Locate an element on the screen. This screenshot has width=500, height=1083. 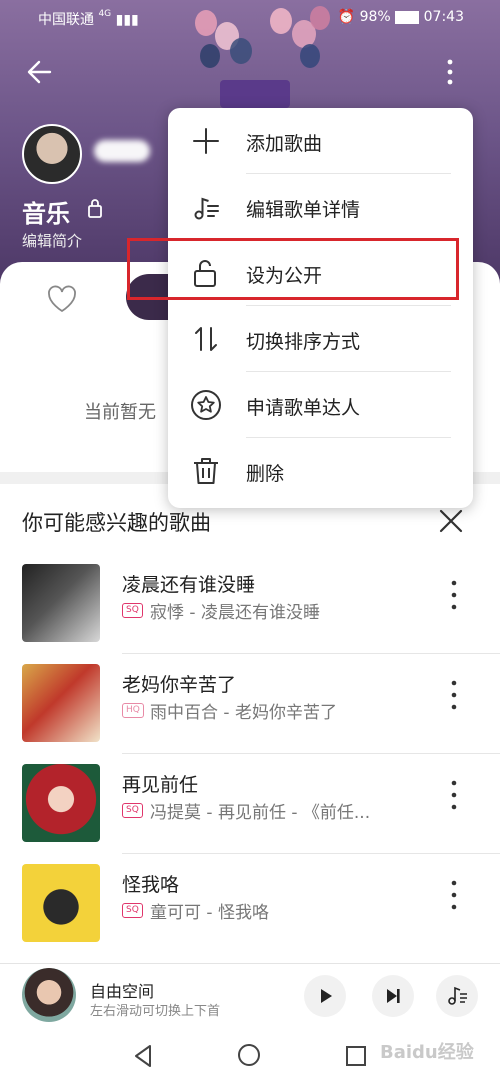
nav-recents-icon is located at coordinates (356, 1056).